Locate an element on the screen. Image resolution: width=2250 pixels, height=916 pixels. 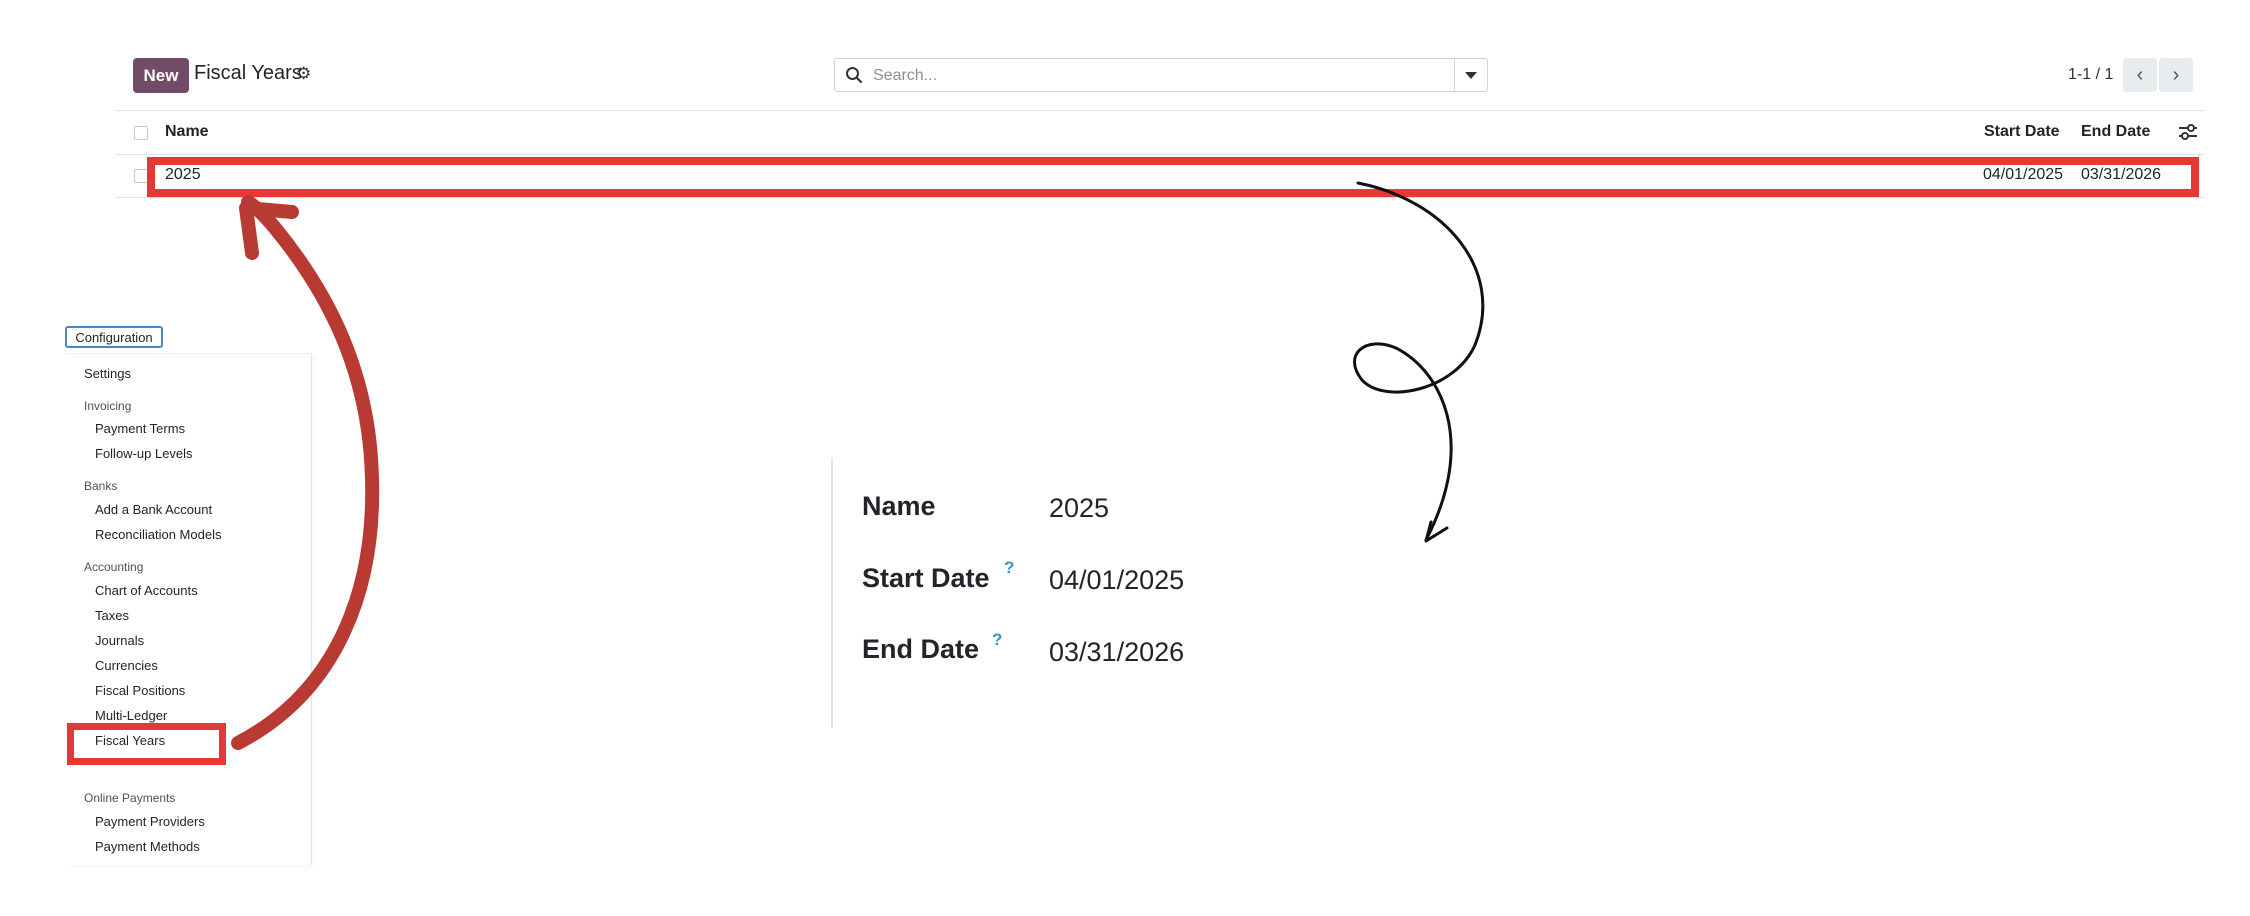
red-curved-arrow is located at coordinates (305, 472).